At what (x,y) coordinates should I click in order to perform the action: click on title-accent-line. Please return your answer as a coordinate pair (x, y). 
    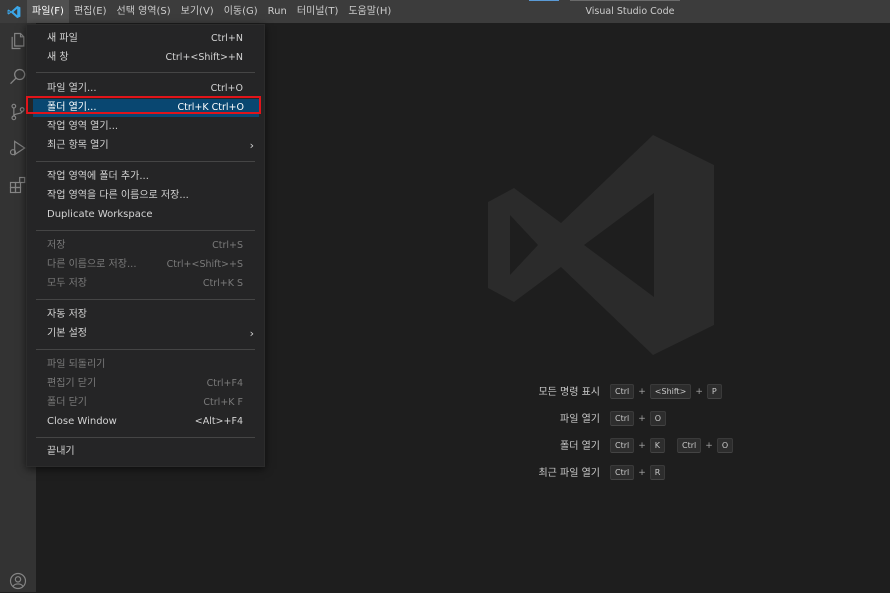
    Looking at the image, I should click on (544, 0).